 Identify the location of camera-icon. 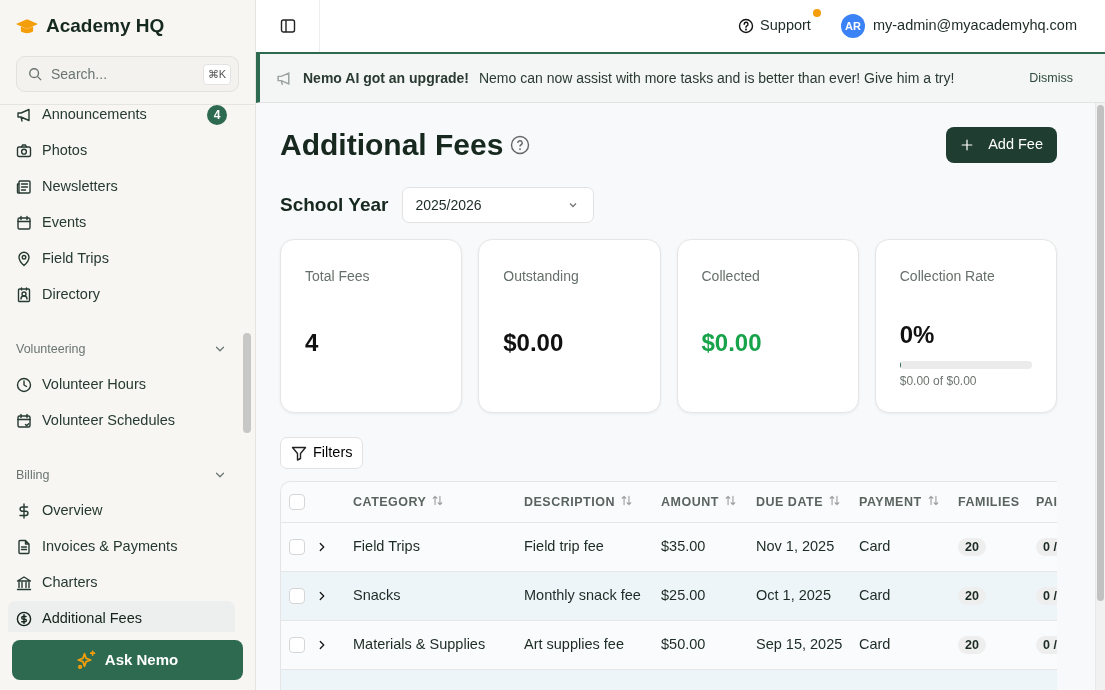
(24, 151).